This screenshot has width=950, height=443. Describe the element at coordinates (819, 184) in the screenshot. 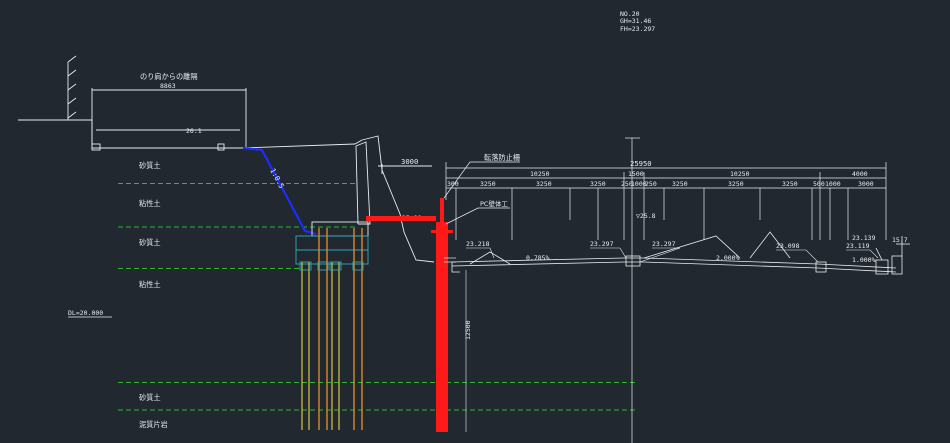

I see `dim-row-10: 500` at that location.